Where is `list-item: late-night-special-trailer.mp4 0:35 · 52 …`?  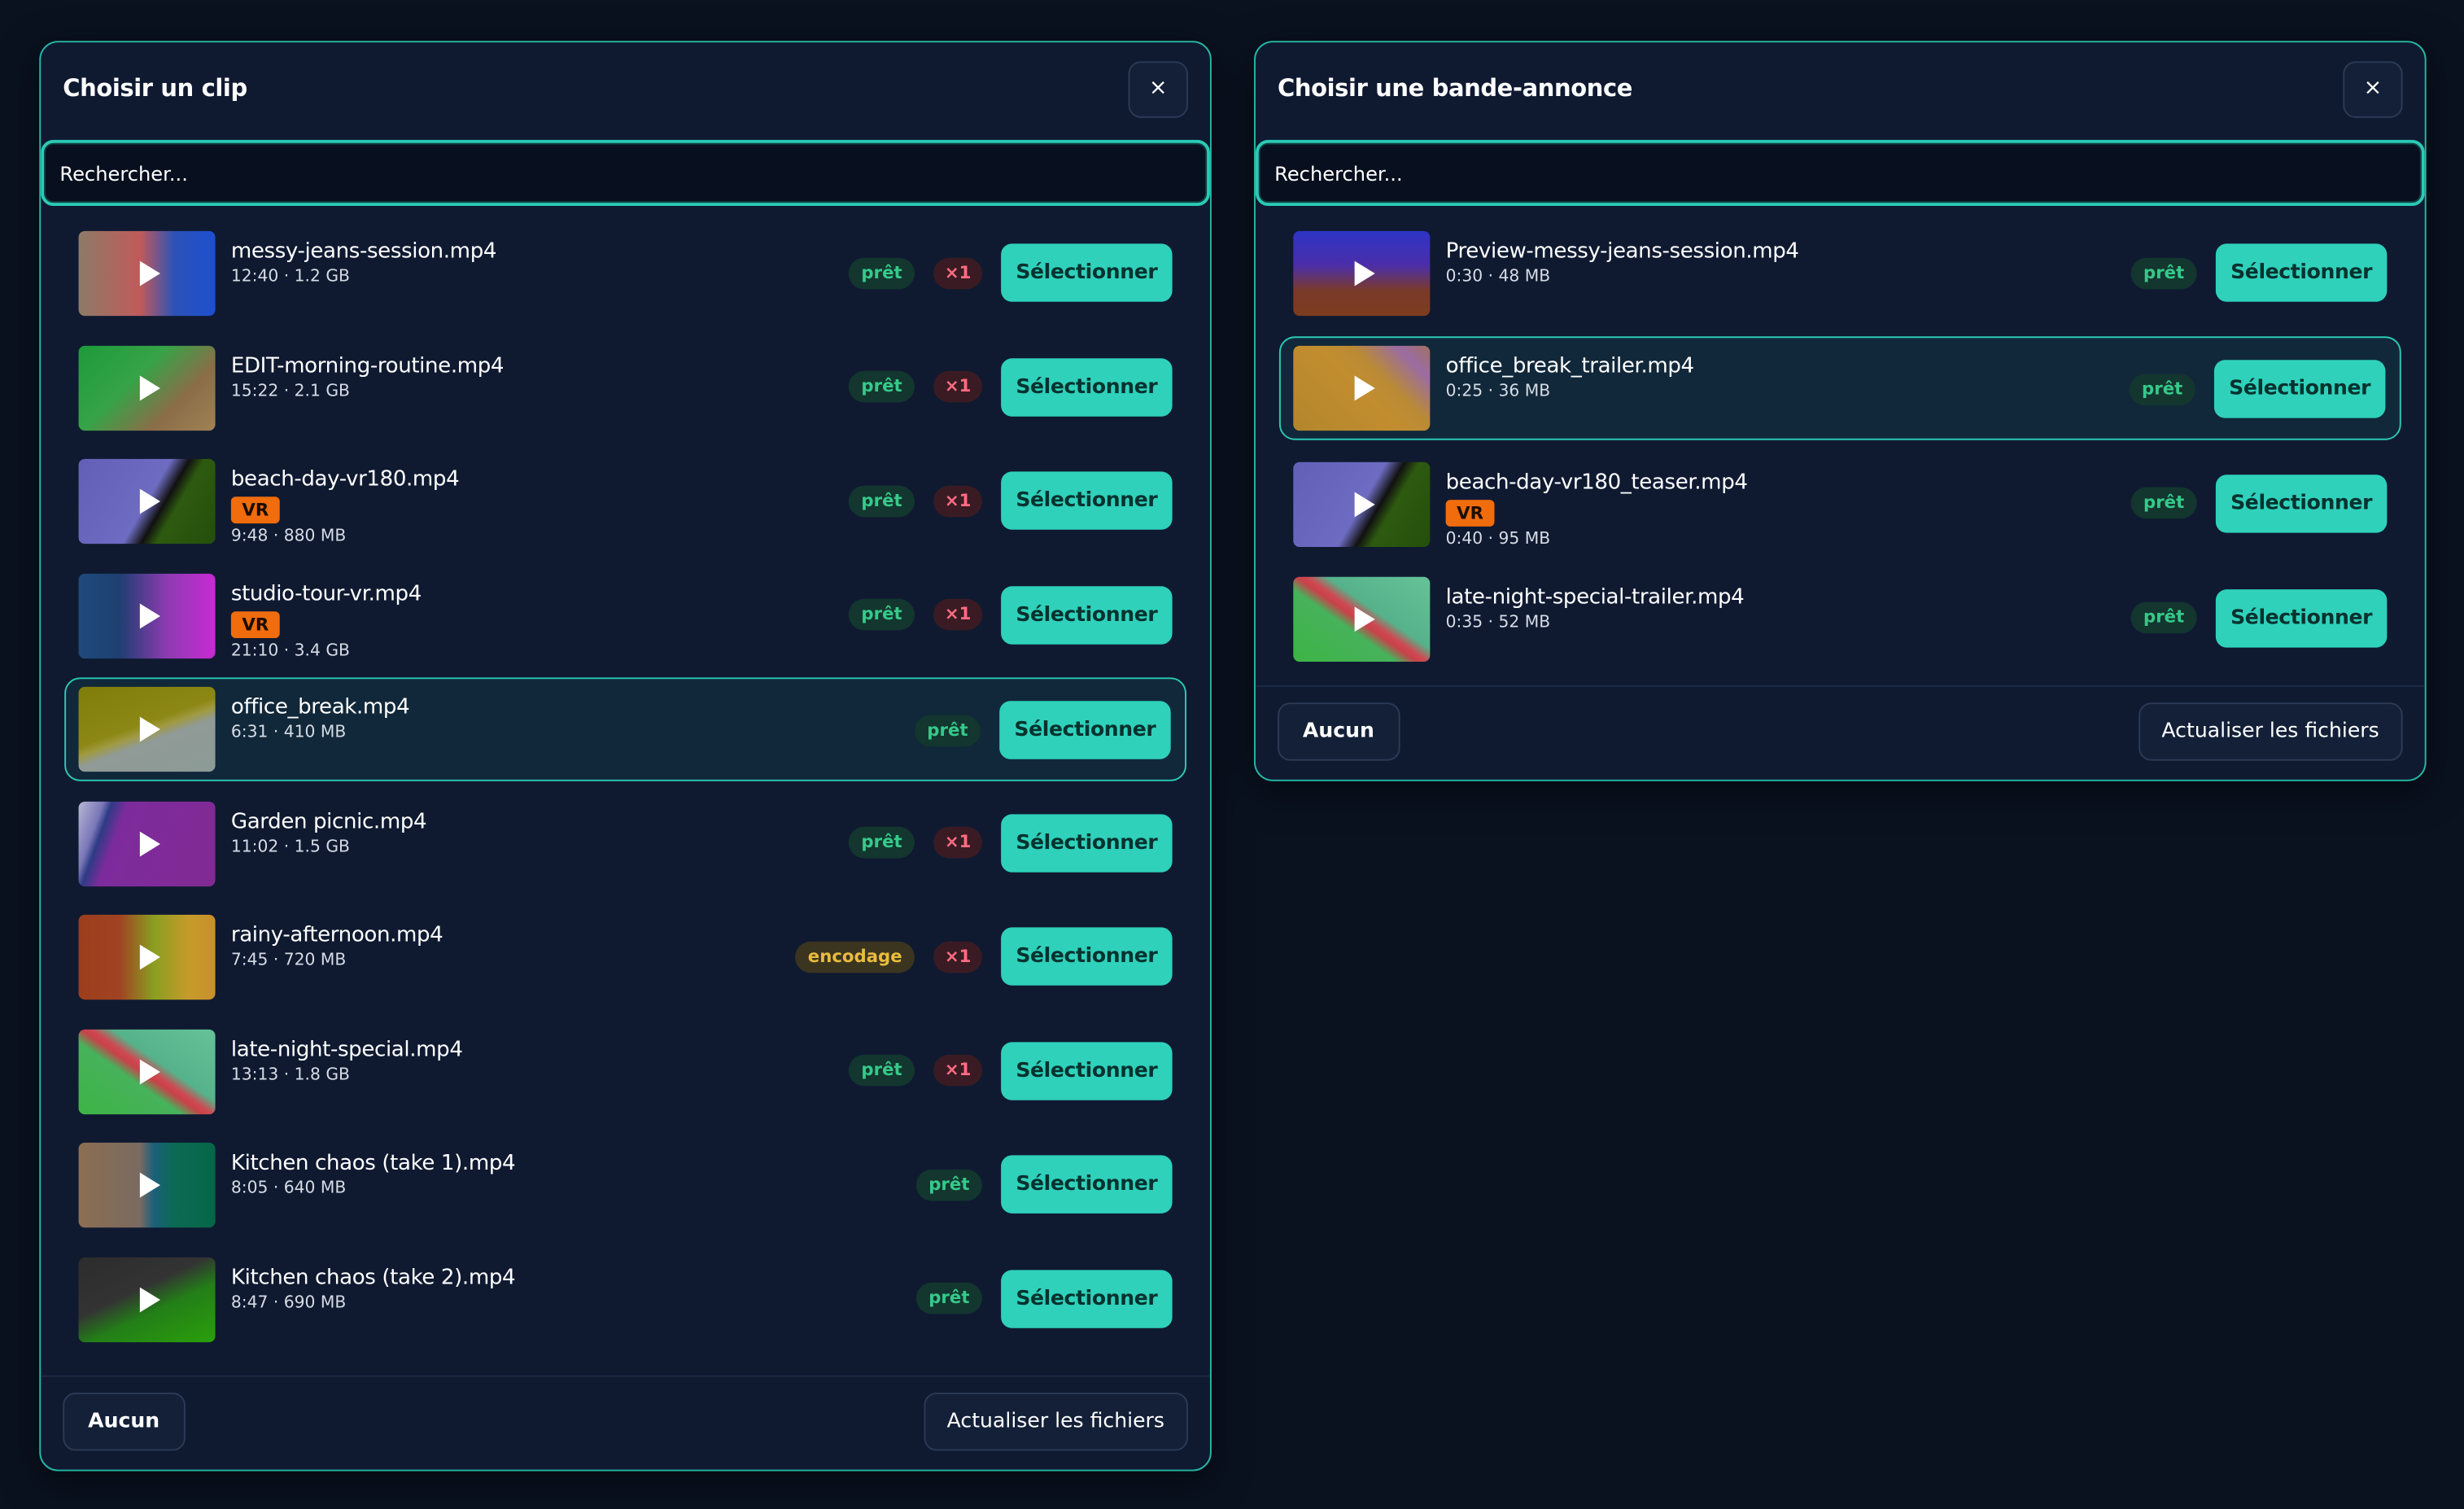
list-item: late-night-special-trailer.mp4 0:35 · 52 … is located at coordinates (1840, 619).